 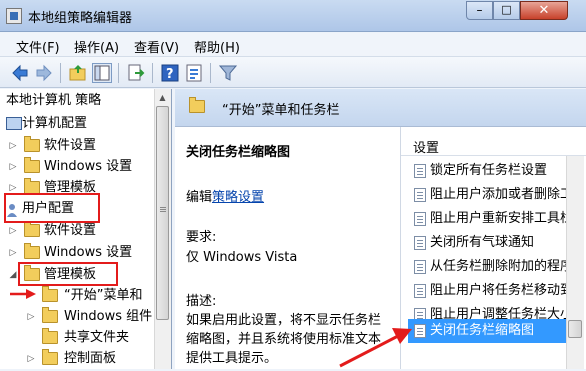 I want to click on list-item: 阻止用户重新安排工具栏, so click(x=487, y=219).